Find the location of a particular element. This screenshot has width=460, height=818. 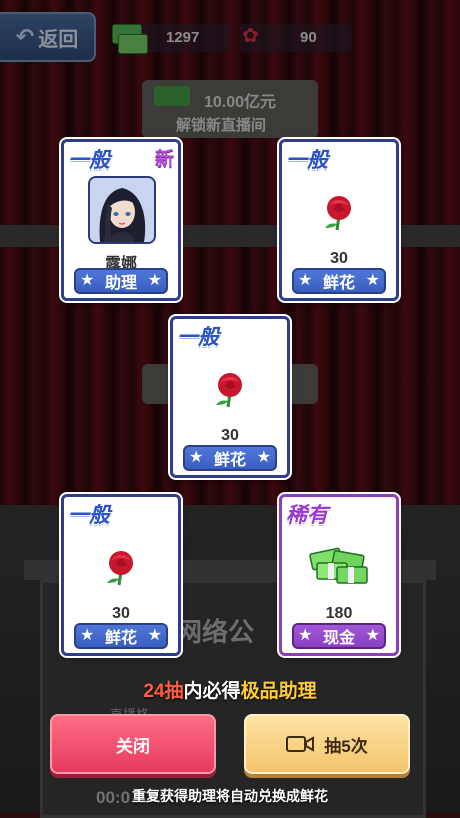

item-type-tag: ★ 现金 ★ is located at coordinates (339, 636).